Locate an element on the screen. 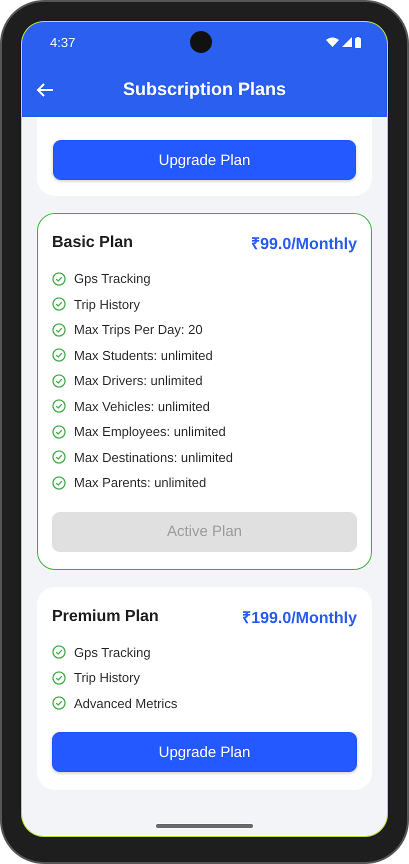 This screenshot has width=409, height=864. plan-title: Basic Plan is located at coordinates (92, 243).